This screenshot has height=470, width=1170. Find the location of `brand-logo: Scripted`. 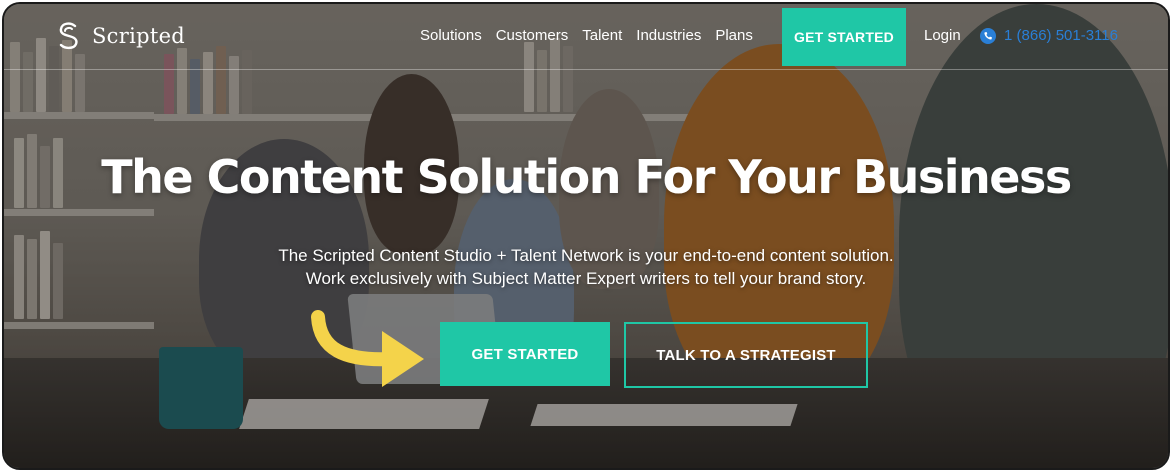

brand-logo: Scripted is located at coordinates (120, 36).